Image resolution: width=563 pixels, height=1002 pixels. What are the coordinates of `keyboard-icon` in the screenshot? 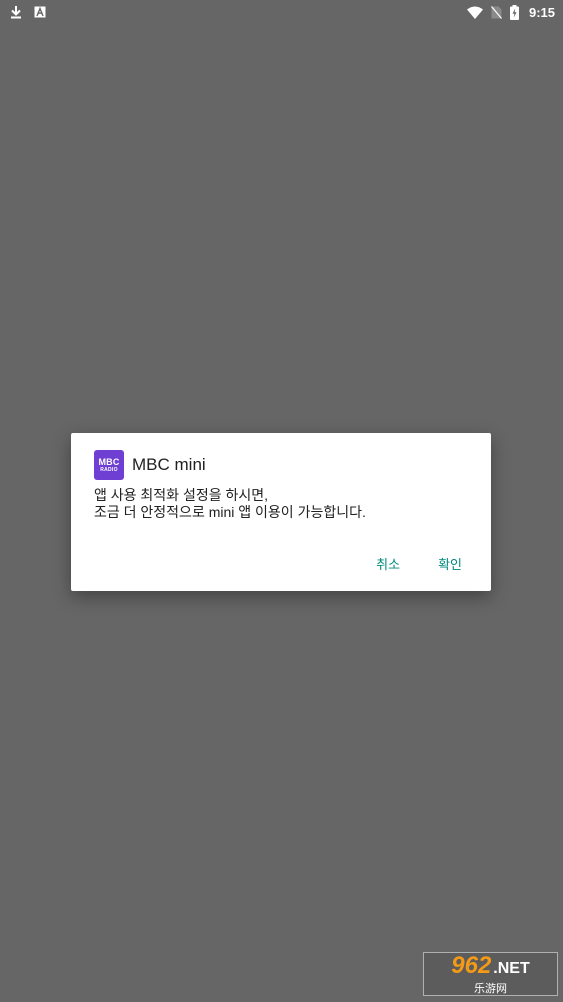 It's located at (40, 12).